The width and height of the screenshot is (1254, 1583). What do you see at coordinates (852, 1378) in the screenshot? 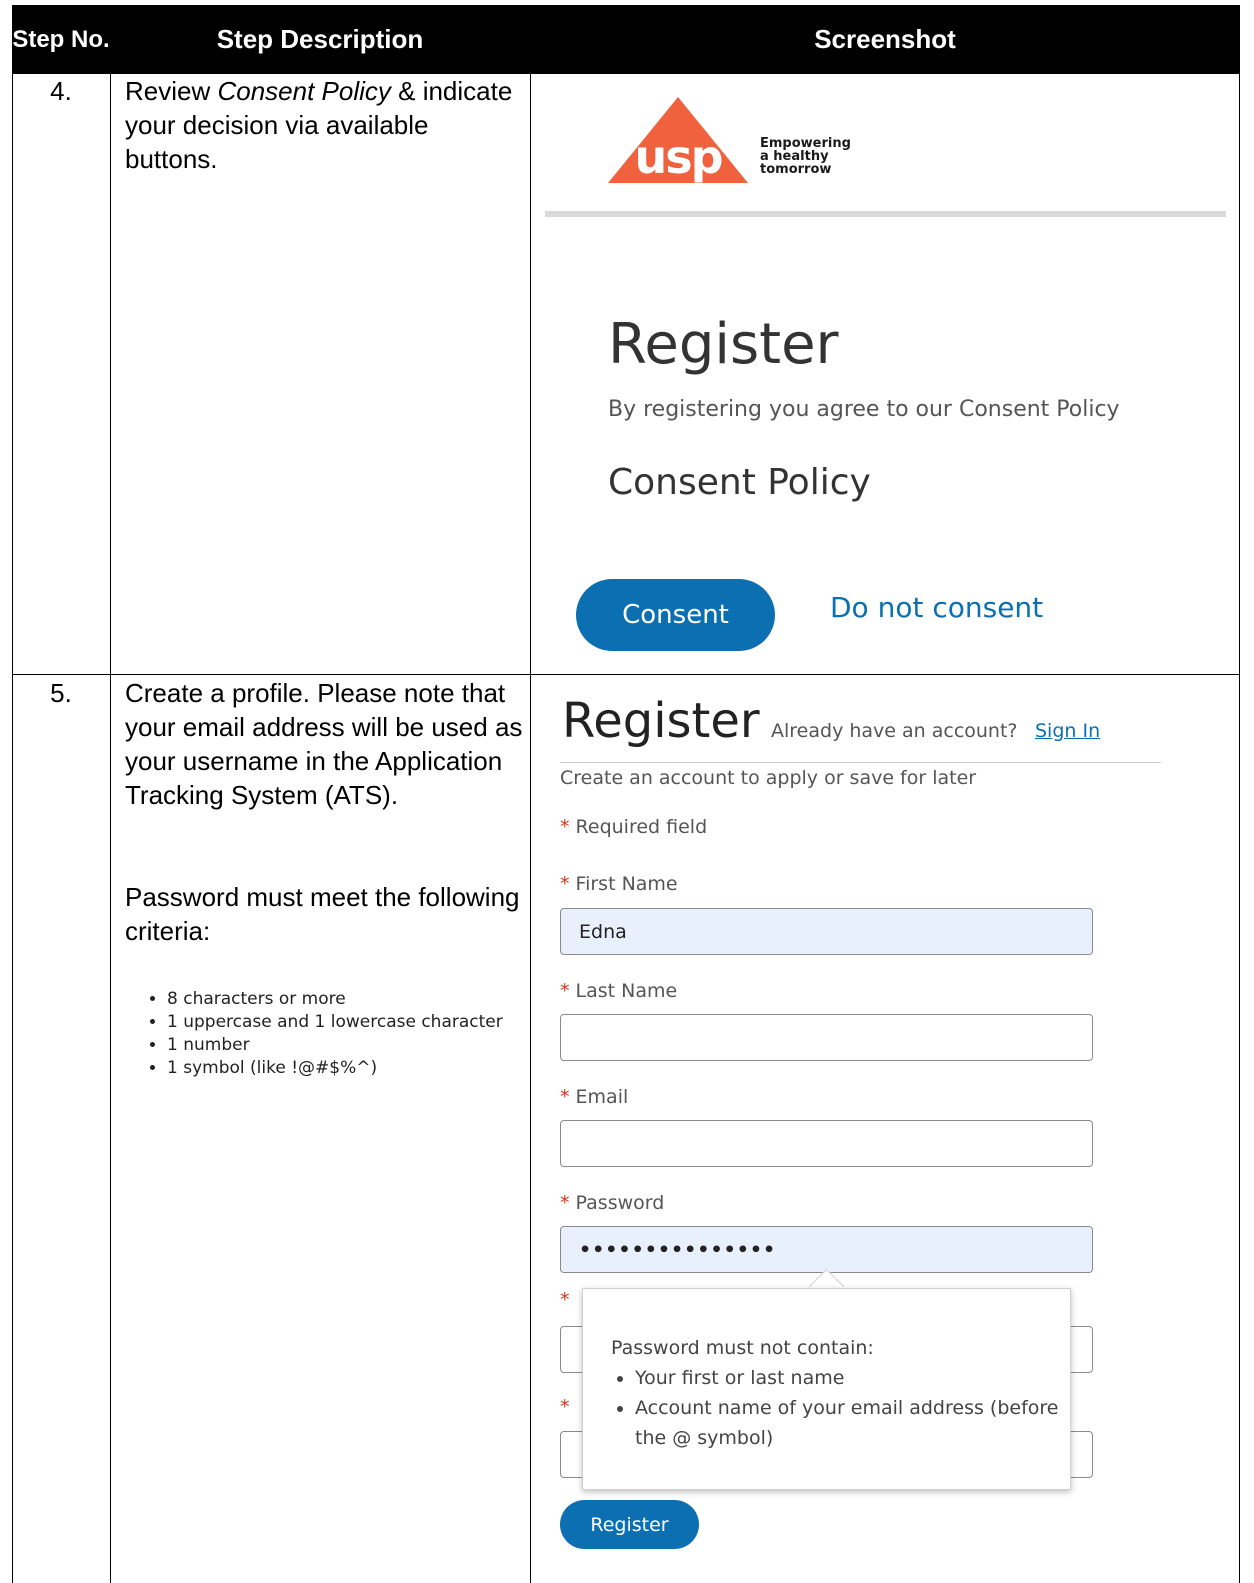
I see `list-item: Your first or last name` at bounding box center [852, 1378].